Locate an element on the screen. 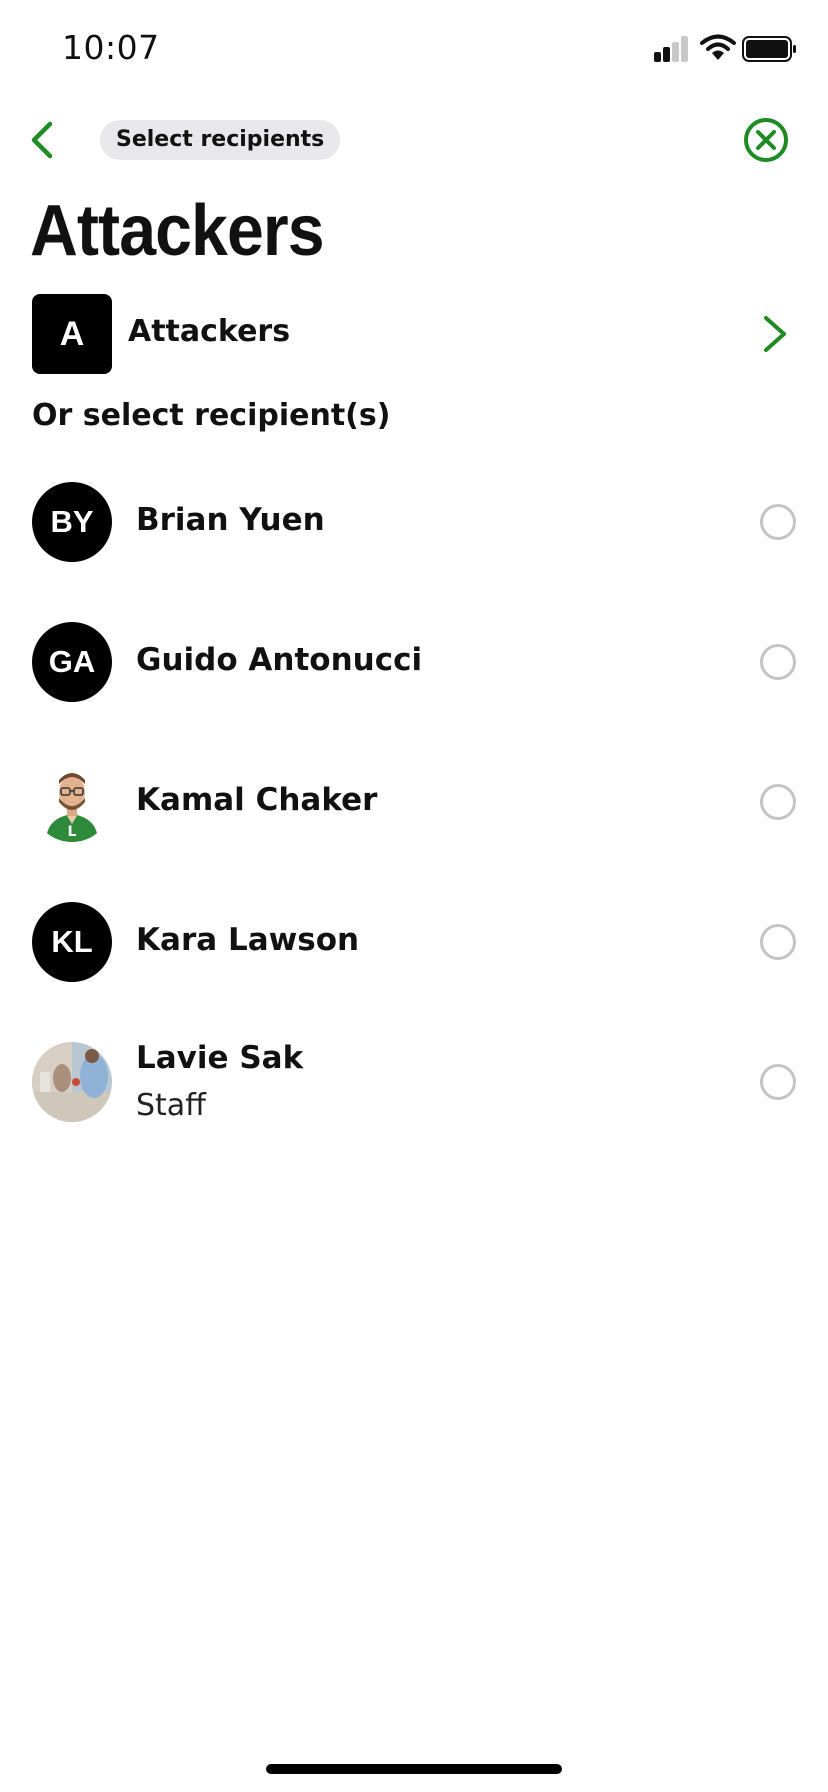 Image resolution: width=828 pixels, height=1792 pixels. wifi-icon is located at coordinates (718, 47).